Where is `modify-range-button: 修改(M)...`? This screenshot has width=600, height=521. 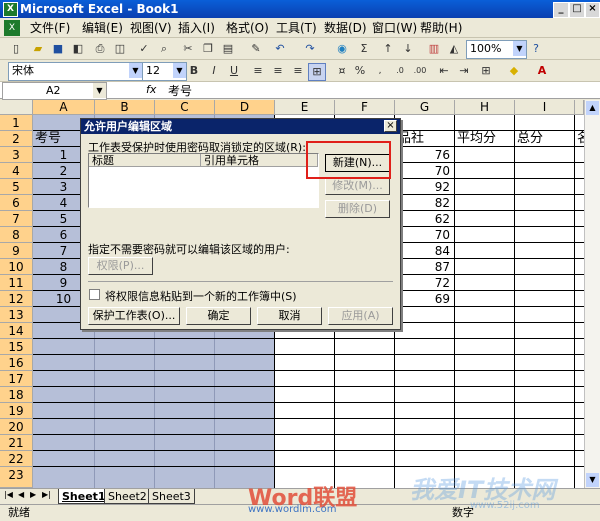
modify-range-button: 修改(M)... is located at coordinates (357, 186).